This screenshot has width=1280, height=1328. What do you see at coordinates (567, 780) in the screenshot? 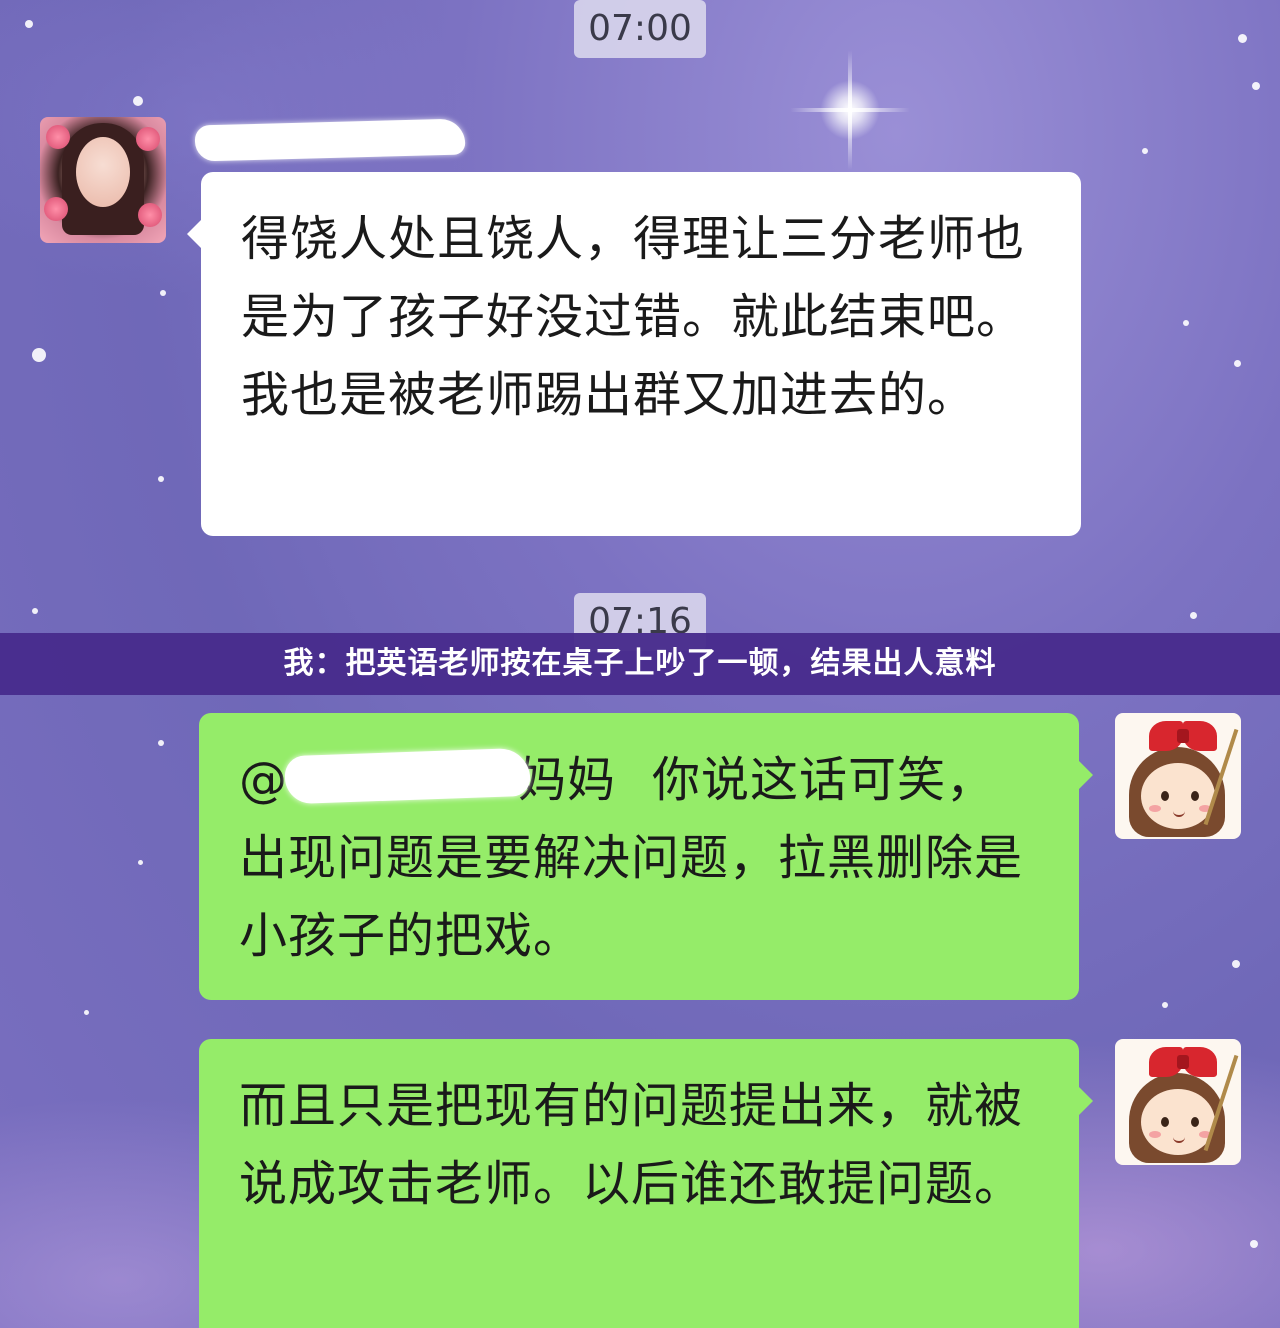
I see `mention-suffix: 妈妈` at bounding box center [567, 780].